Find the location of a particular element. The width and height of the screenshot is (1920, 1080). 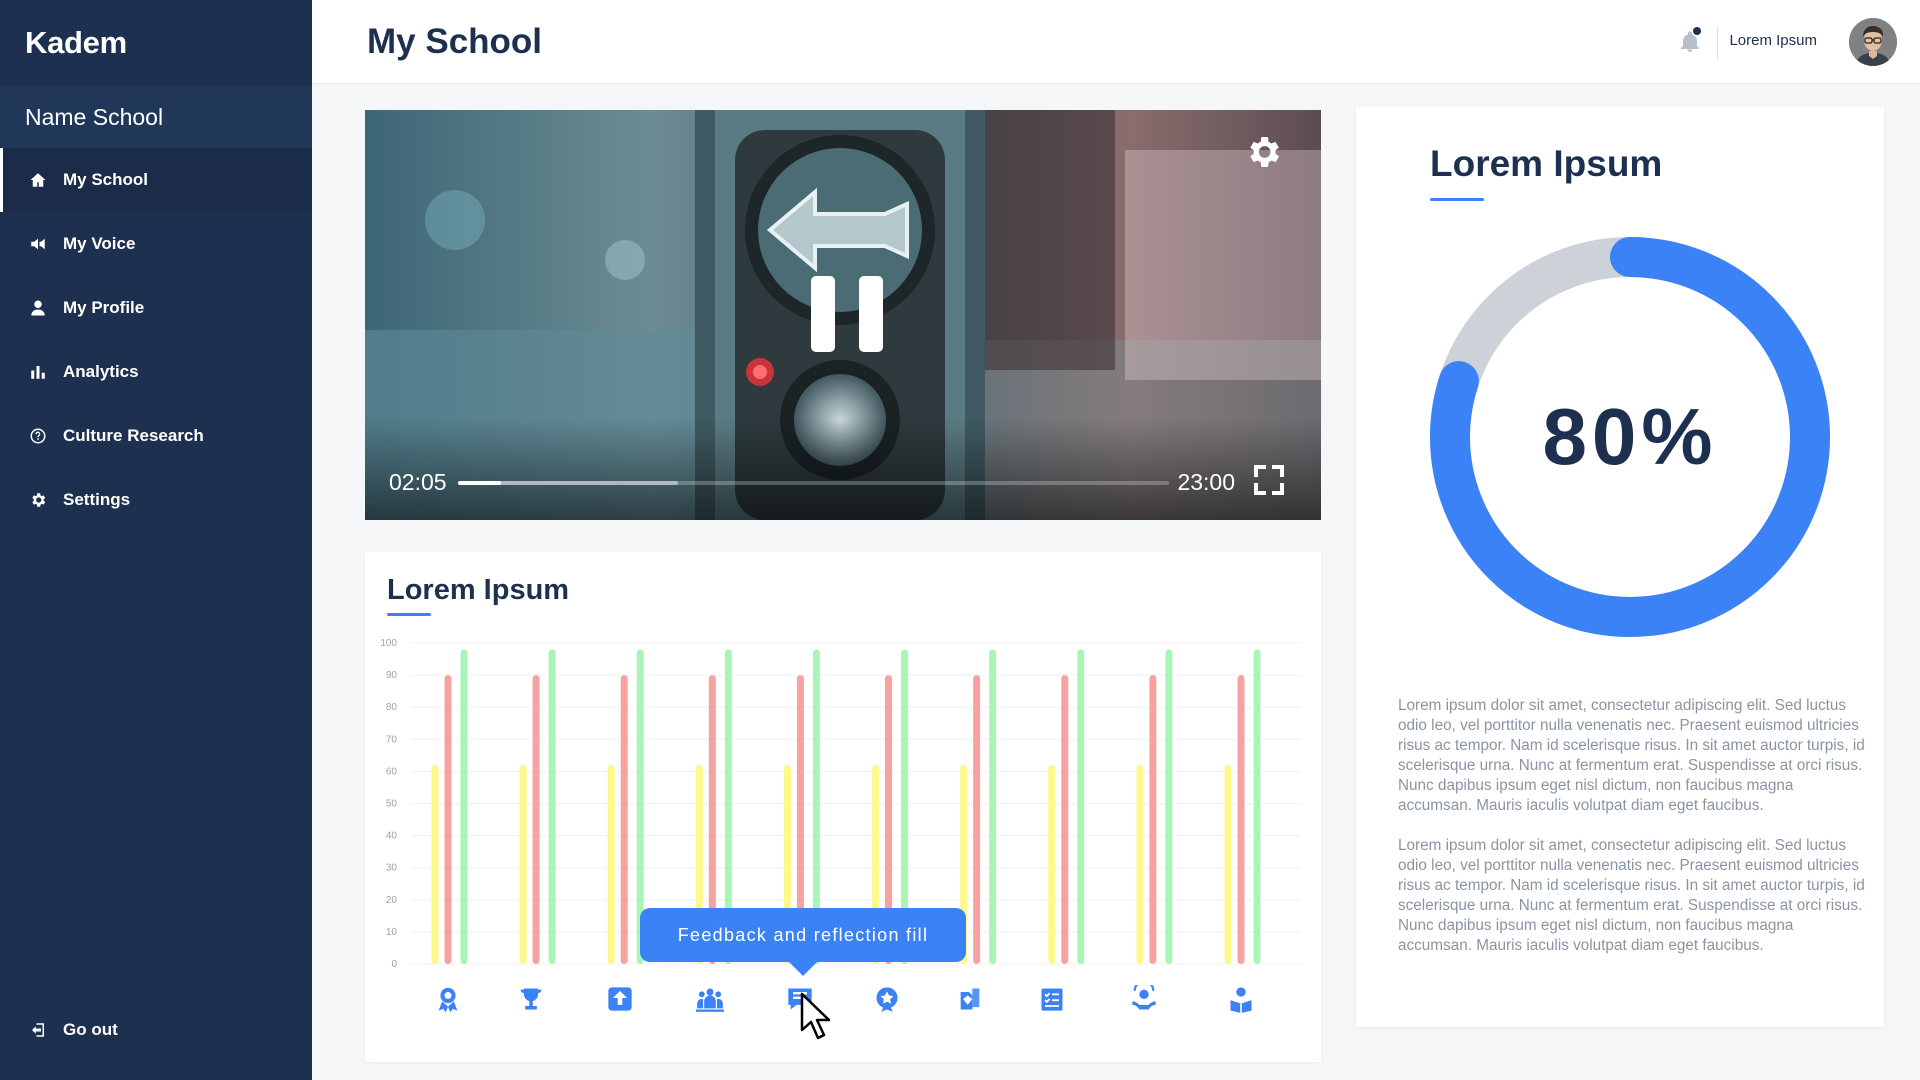

pause-bar-right is located at coordinates (871, 314).